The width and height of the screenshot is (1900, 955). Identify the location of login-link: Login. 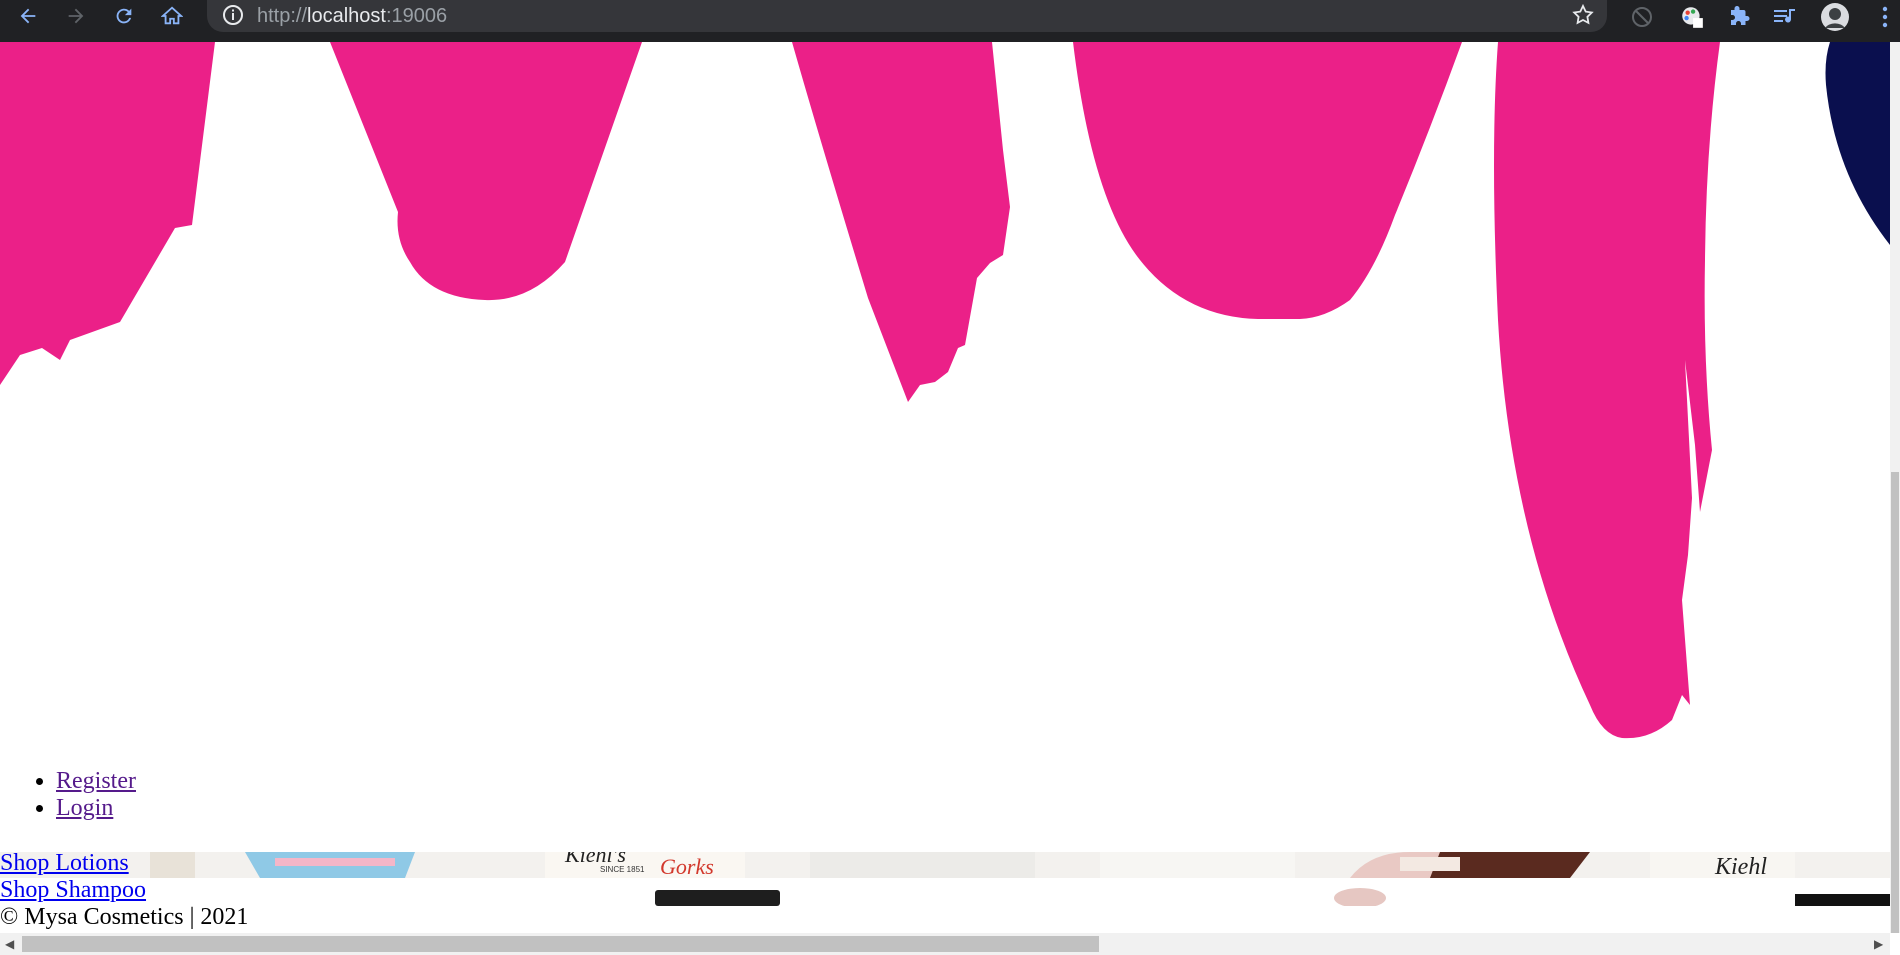
(84, 808).